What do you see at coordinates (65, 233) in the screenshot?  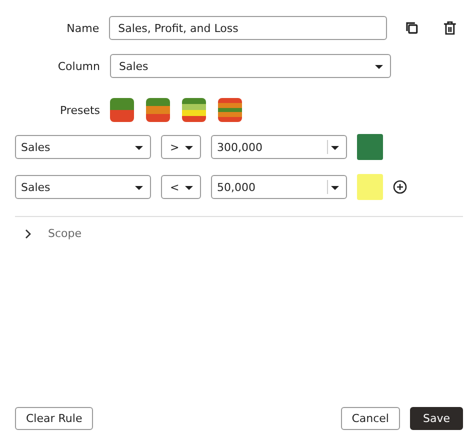 I see `scope-label: Scope` at bounding box center [65, 233].